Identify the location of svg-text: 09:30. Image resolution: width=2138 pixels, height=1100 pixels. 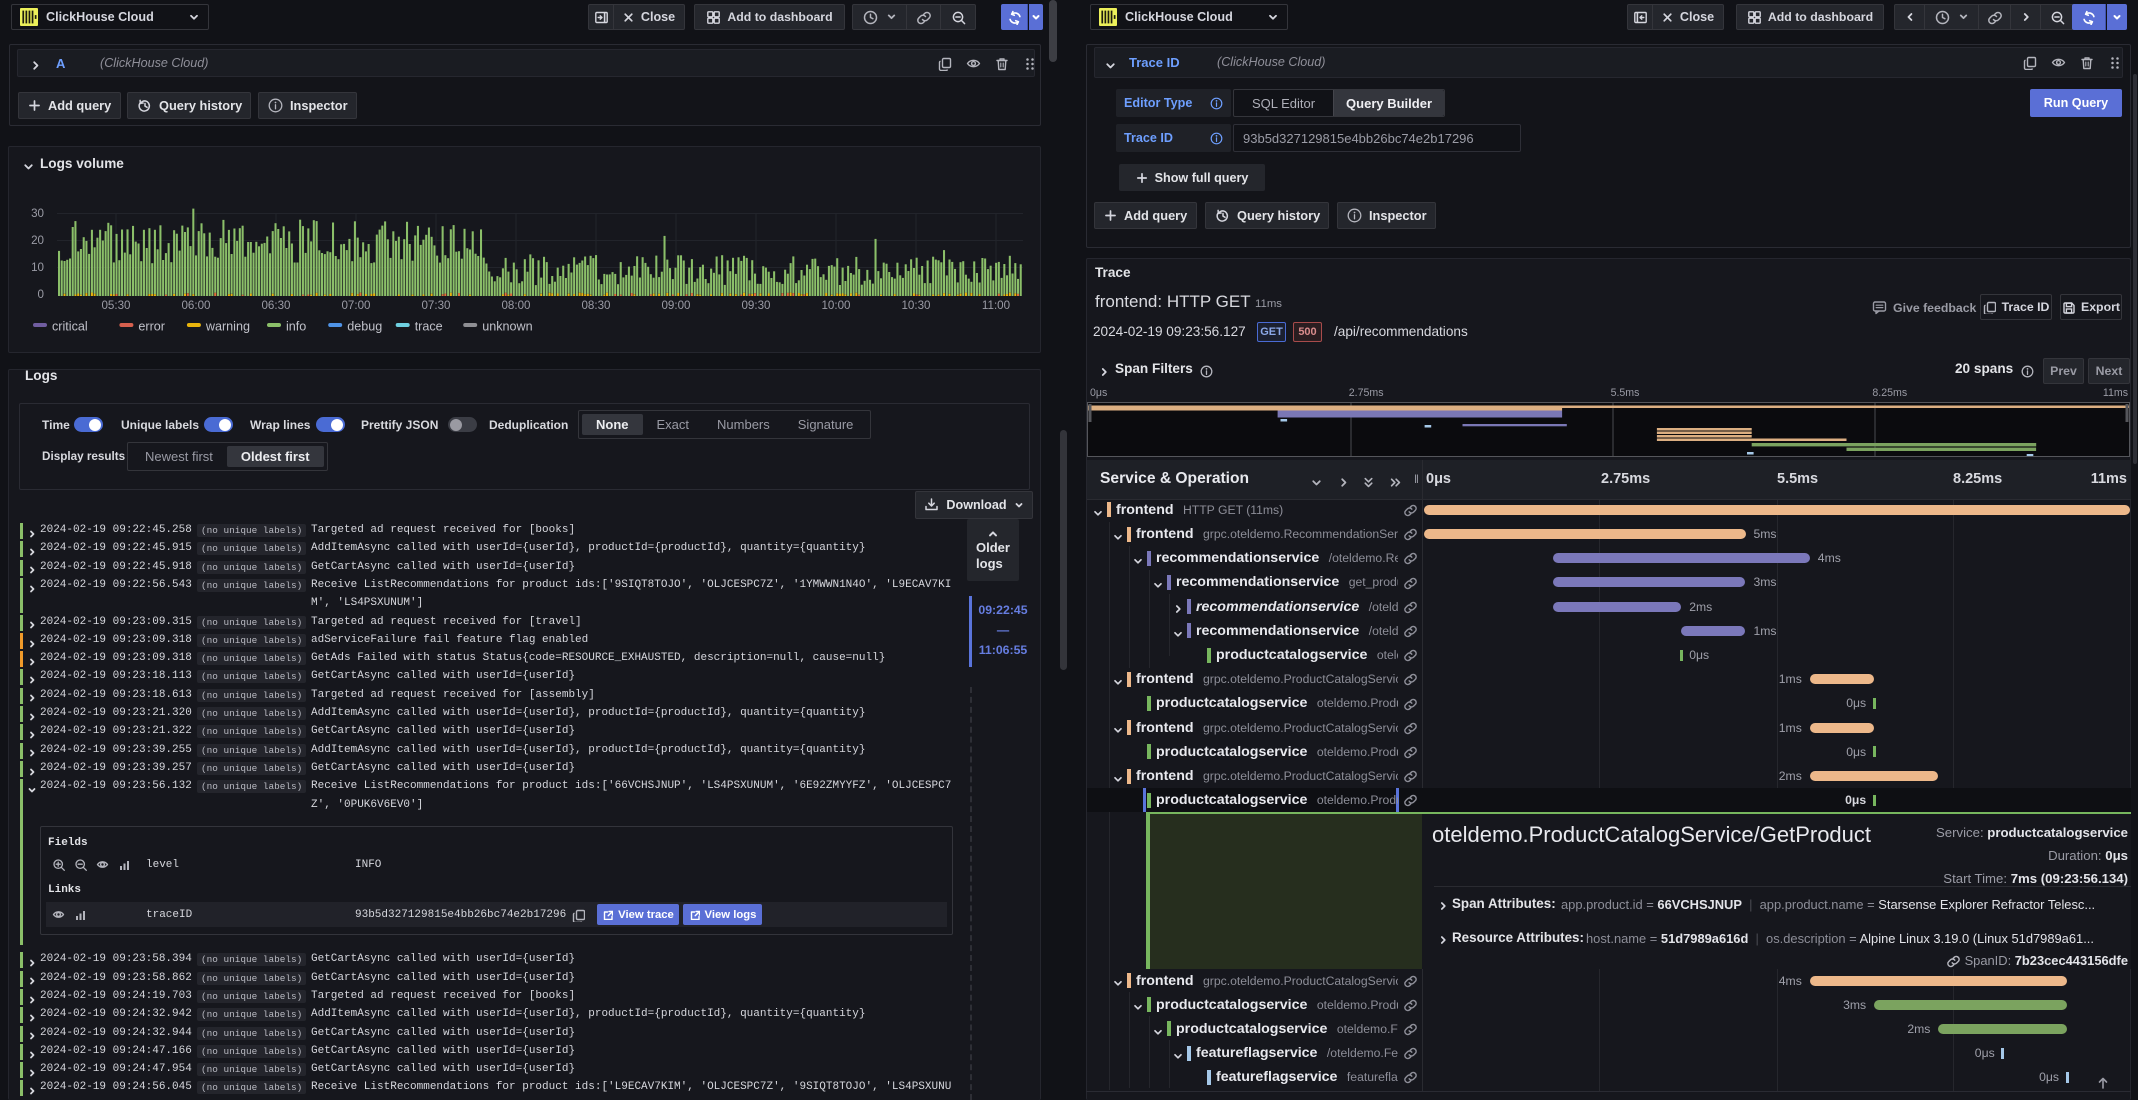
(755, 305).